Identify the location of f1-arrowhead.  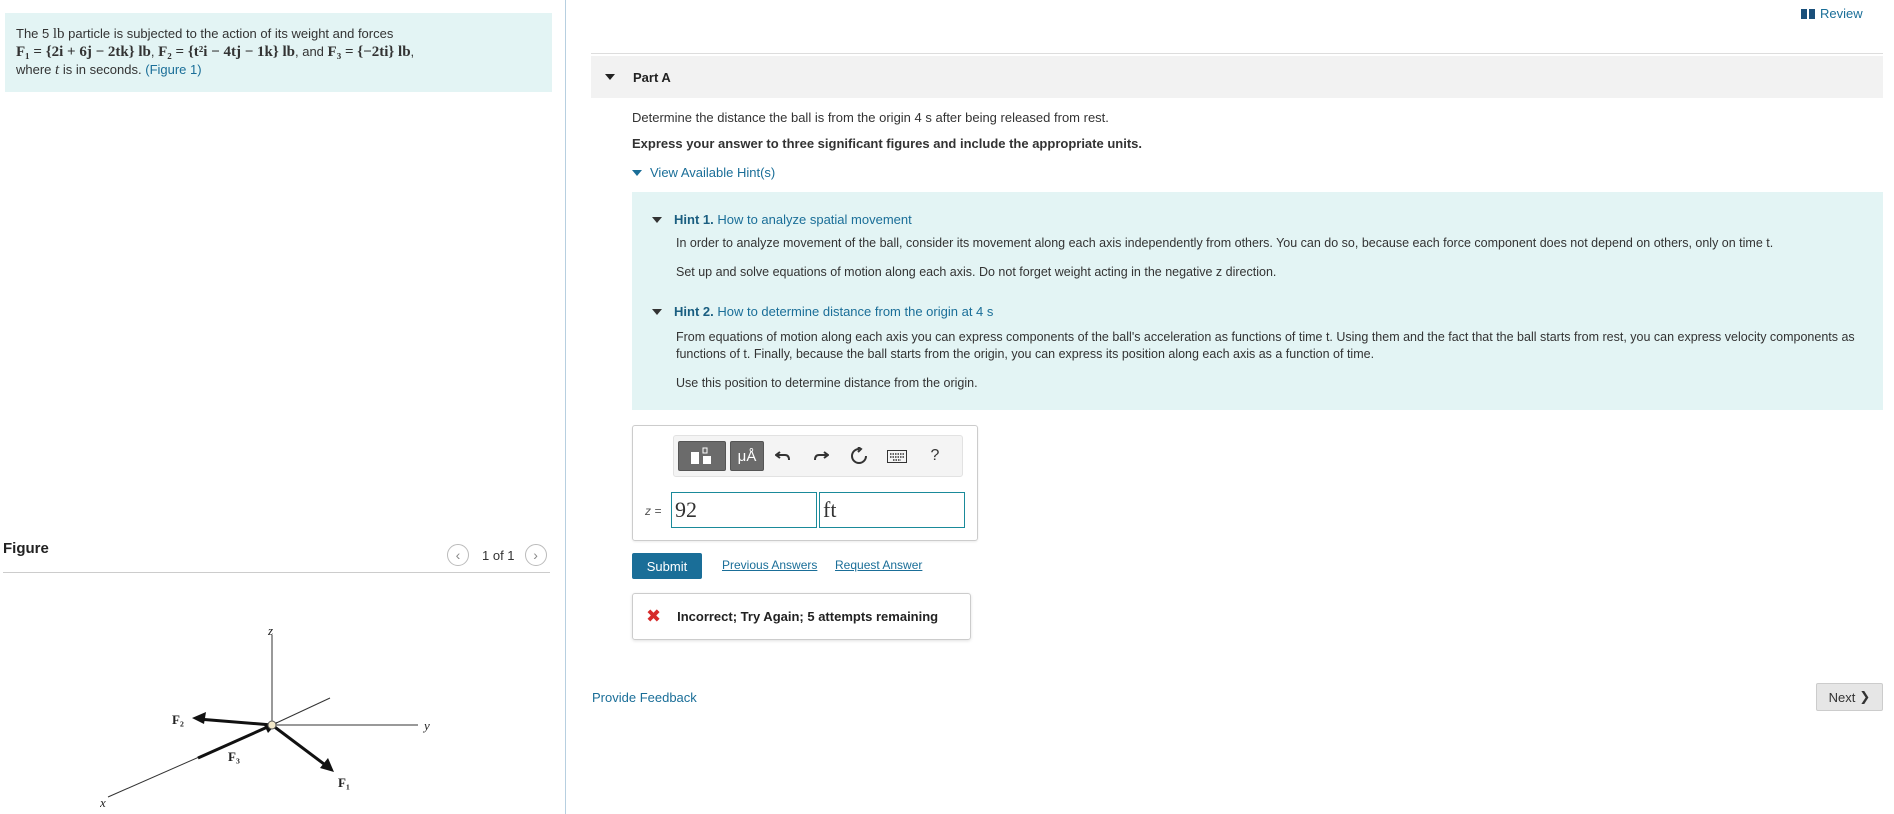
(327, 765).